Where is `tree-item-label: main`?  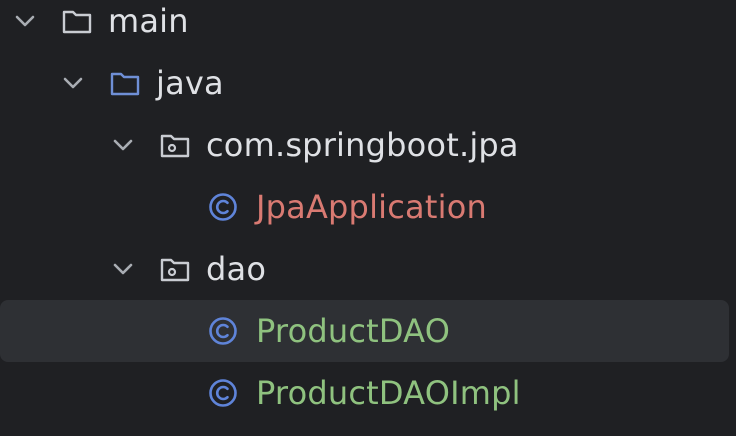
tree-item-label: main is located at coordinates (148, 21).